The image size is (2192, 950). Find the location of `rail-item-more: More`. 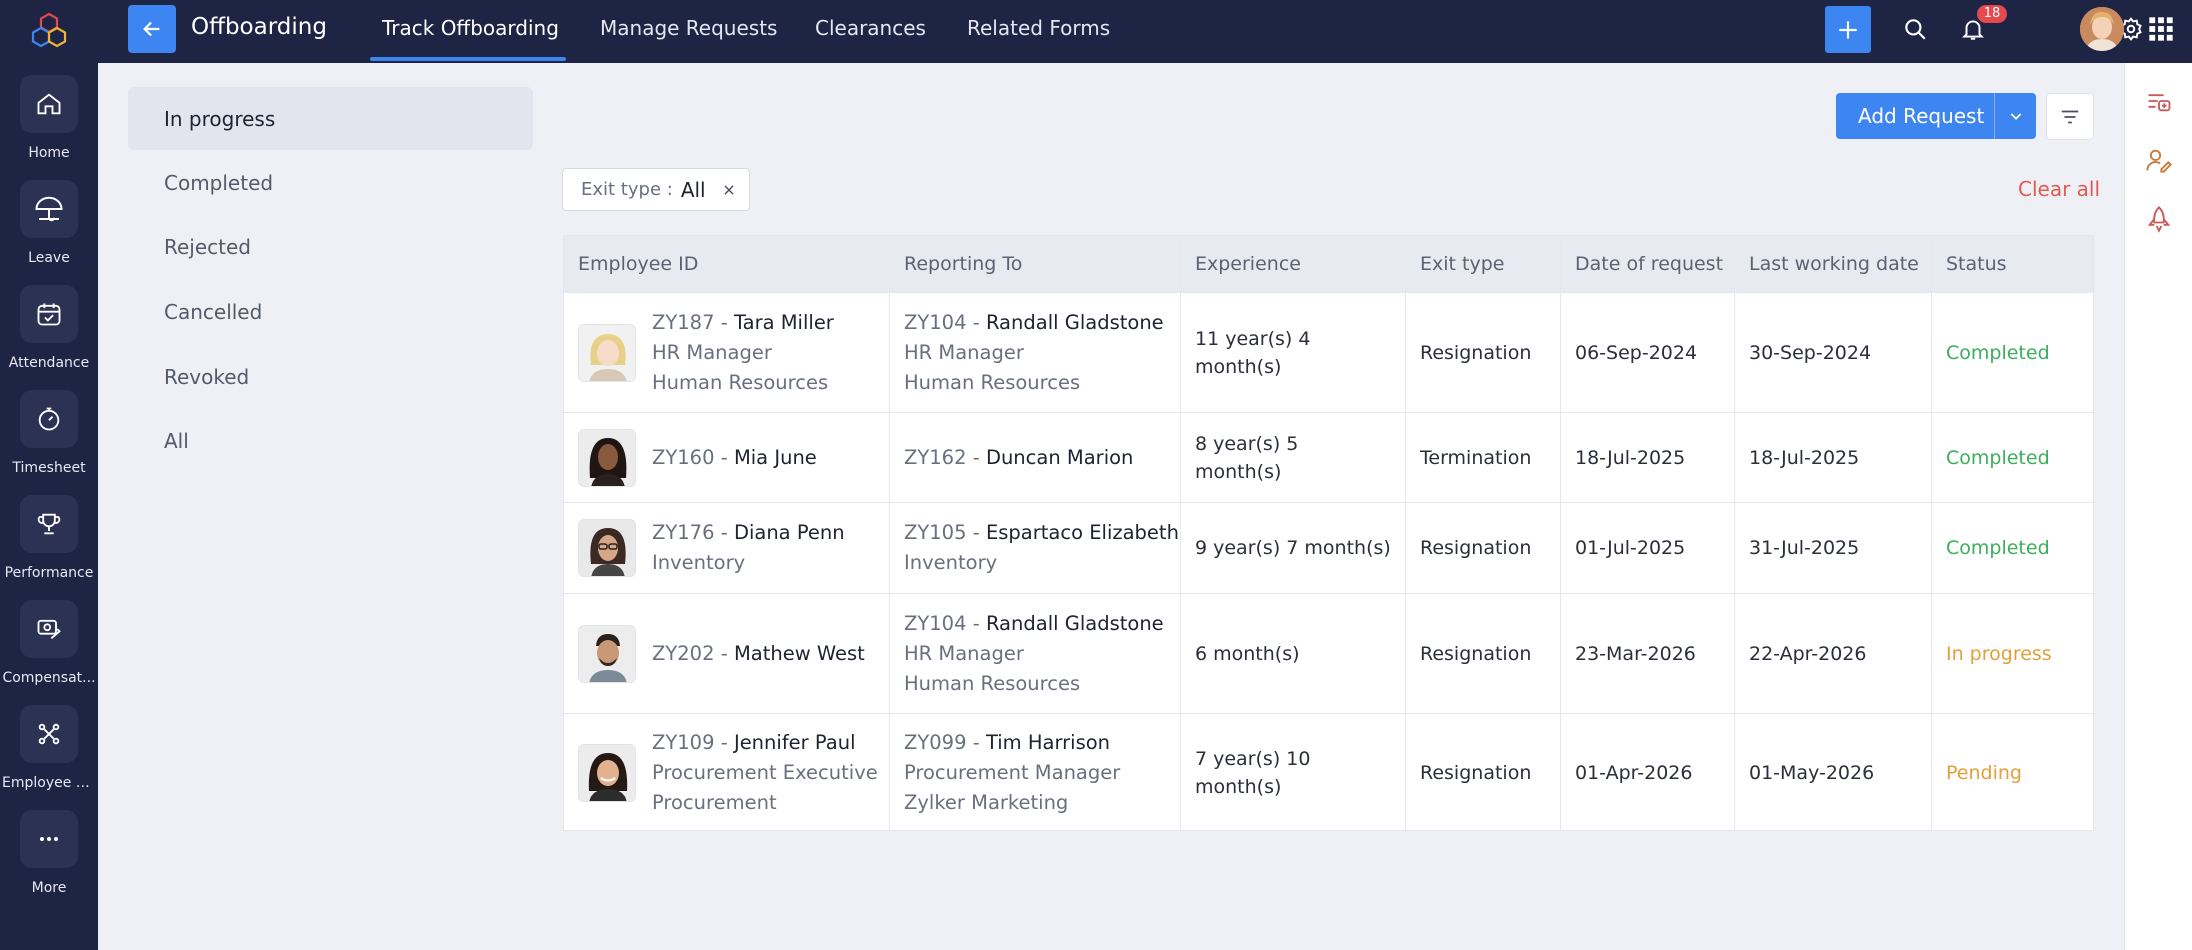

rail-item-more: More is located at coordinates (49, 860).